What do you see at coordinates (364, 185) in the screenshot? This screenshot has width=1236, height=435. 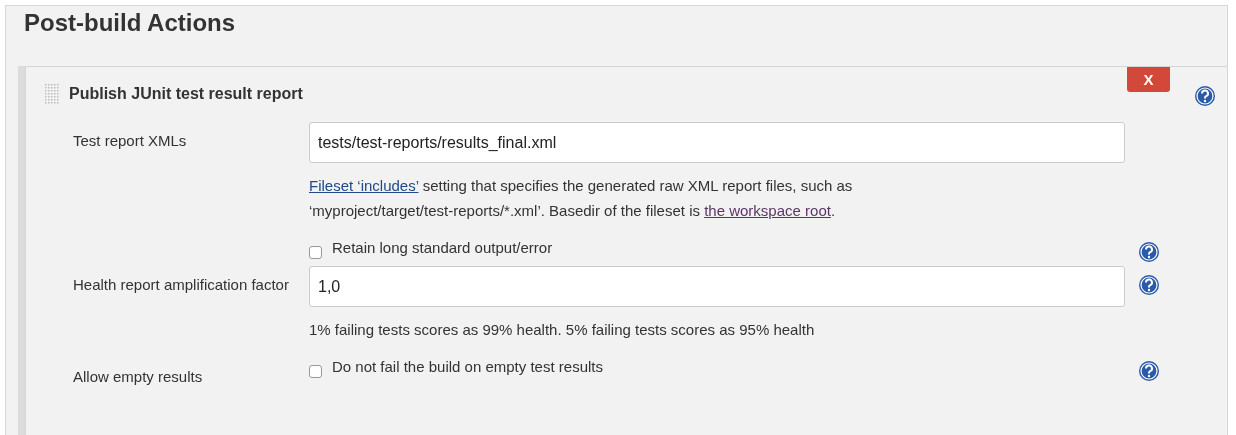 I see `help-link: Fileset ‘includes’` at bounding box center [364, 185].